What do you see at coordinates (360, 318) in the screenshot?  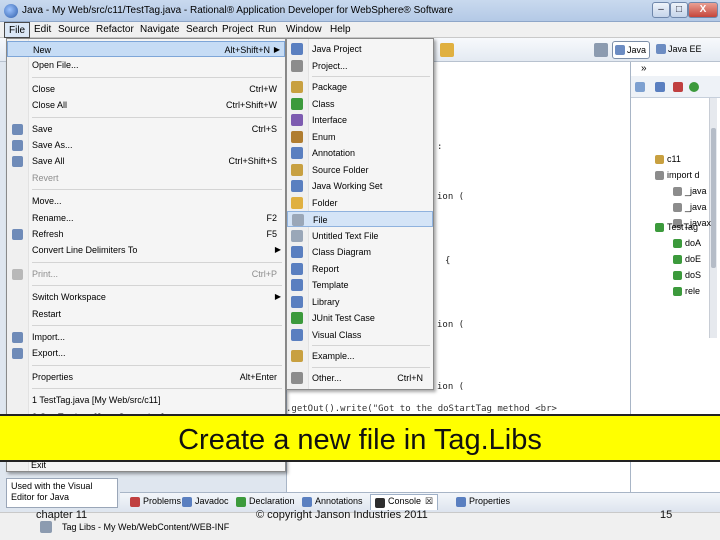 I see `new-submenu-junit-test-case: JUnit Test Case` at bounding box center [360, 318].